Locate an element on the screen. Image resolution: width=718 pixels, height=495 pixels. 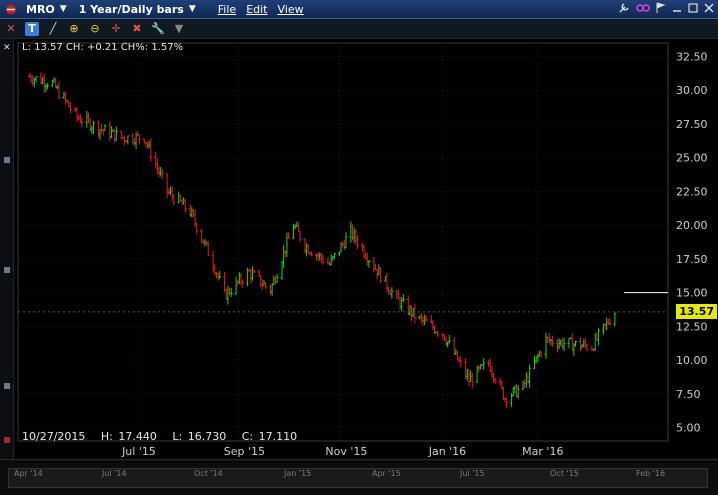
ov-label-4: Apr '15 is located at coordinates (386, 473).